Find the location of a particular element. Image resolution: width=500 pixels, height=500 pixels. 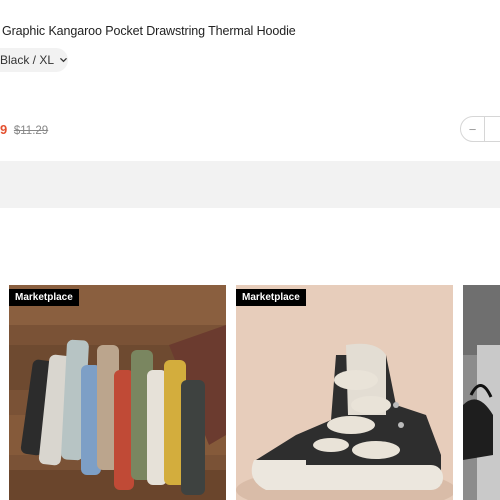

variant-selector: Black / XL is located at coordinates (34, 60).